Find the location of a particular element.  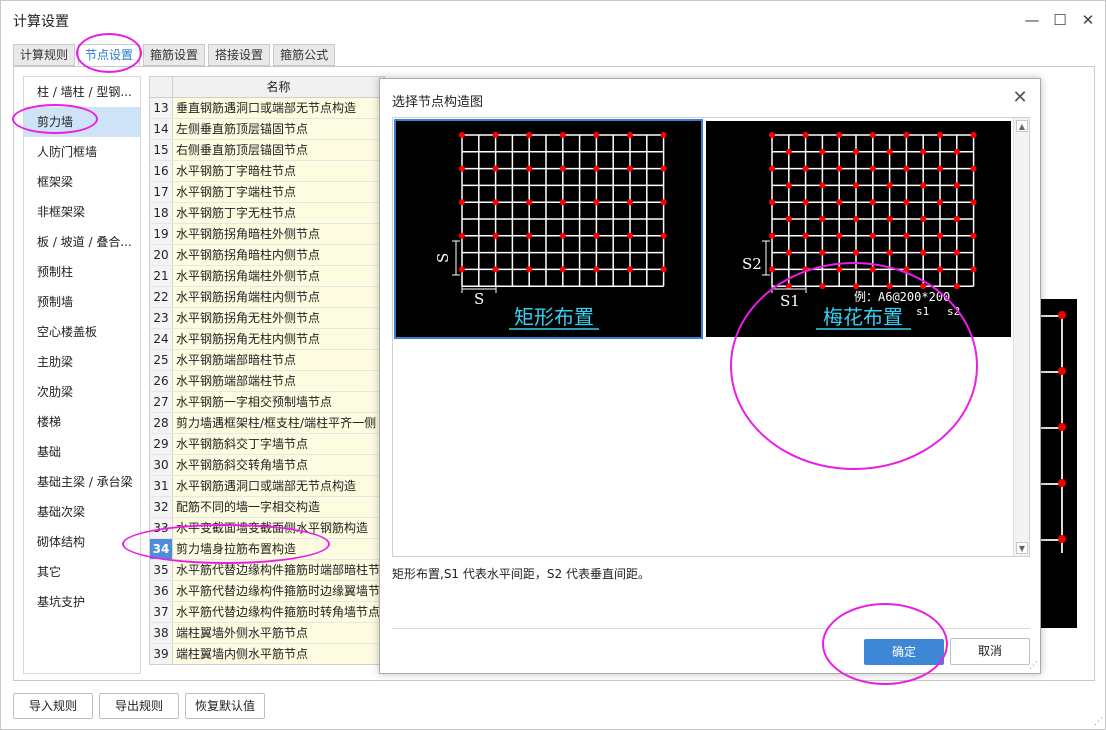

category-item: 基础主梁 / 承台梁 is located at coordinates (82, 482).